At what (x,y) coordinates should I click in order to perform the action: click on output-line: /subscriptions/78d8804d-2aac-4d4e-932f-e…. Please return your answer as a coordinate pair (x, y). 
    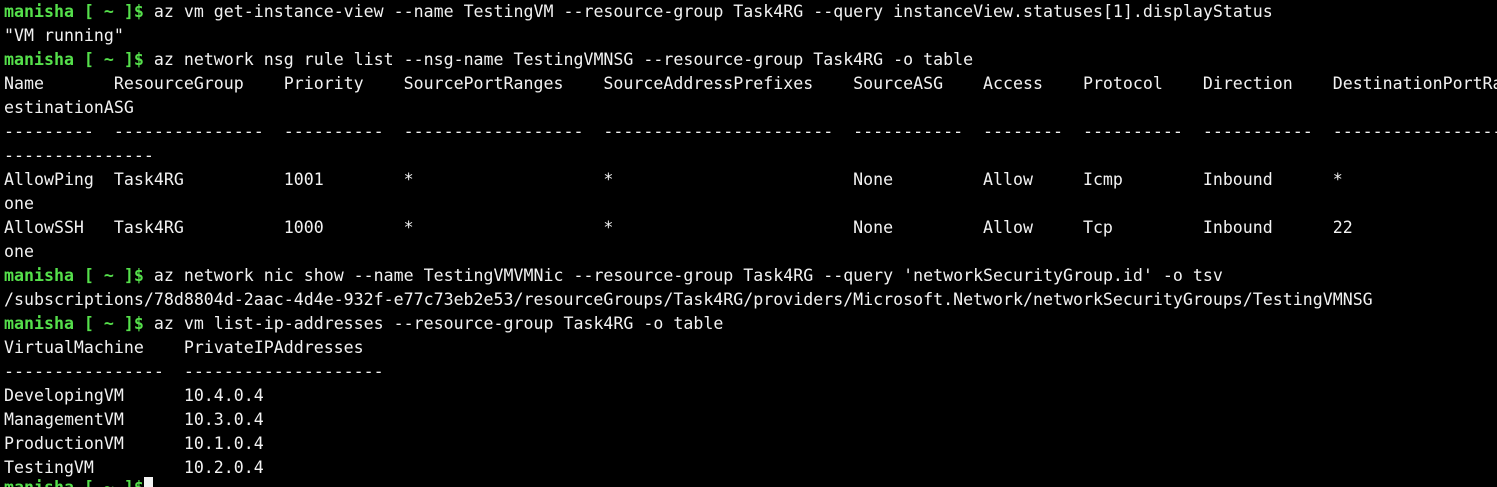
    Looking at the image, I should click on (750, 300).